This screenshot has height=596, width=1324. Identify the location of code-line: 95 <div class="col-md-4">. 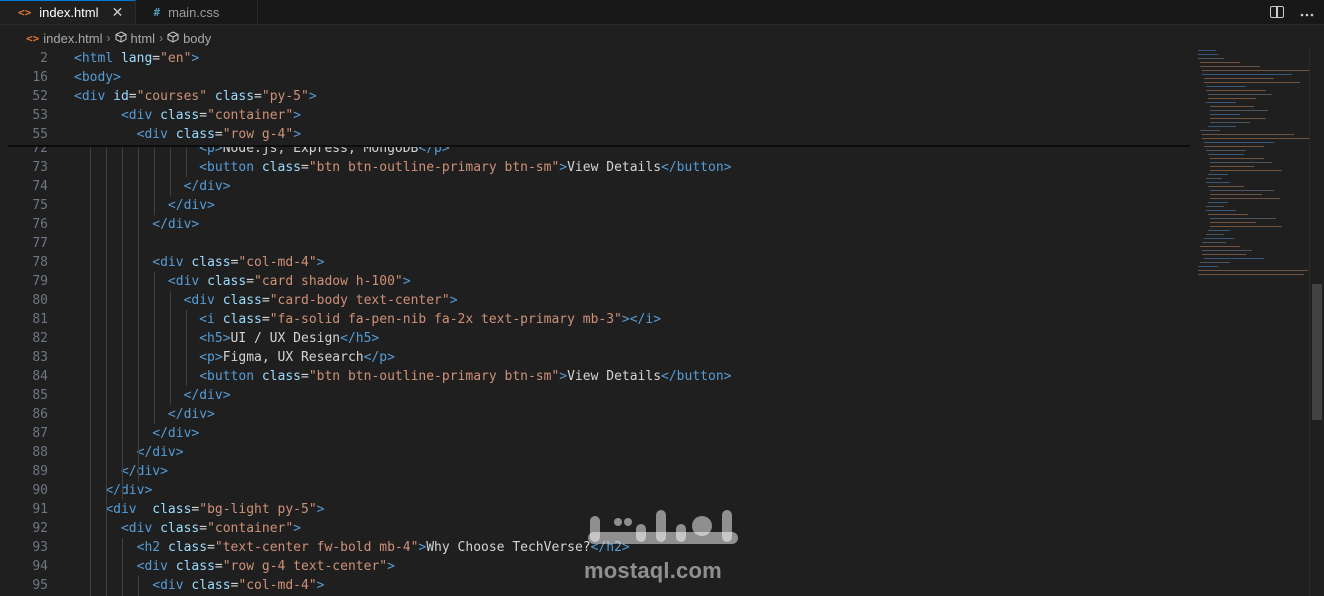
(595, 585).